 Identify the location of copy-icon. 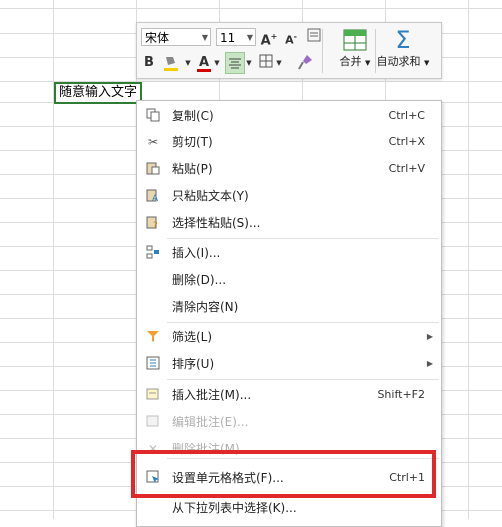
(153, 116).